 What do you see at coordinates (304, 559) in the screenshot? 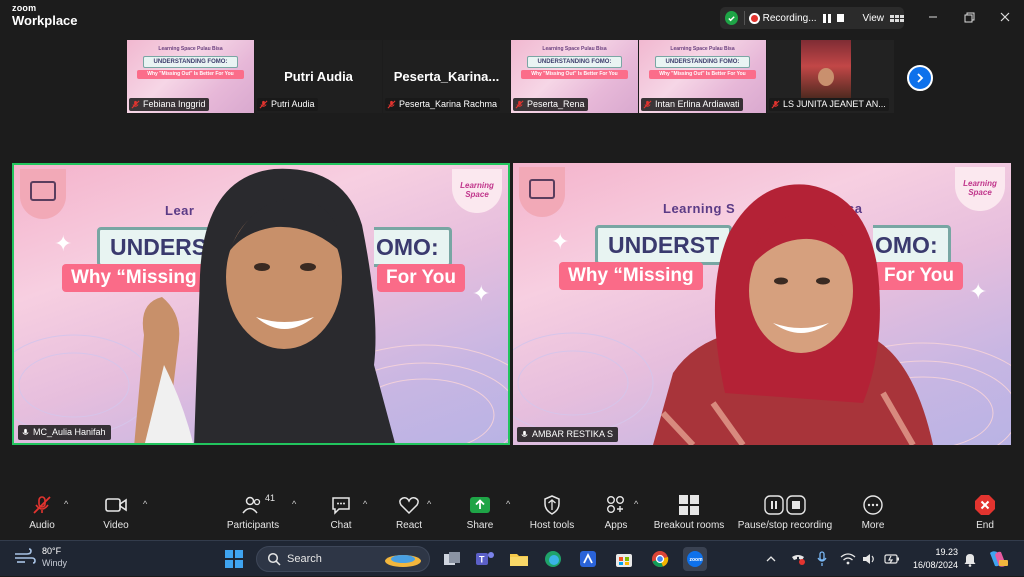
I see `search-placeholder: Search` at bounding box center [304, 559].